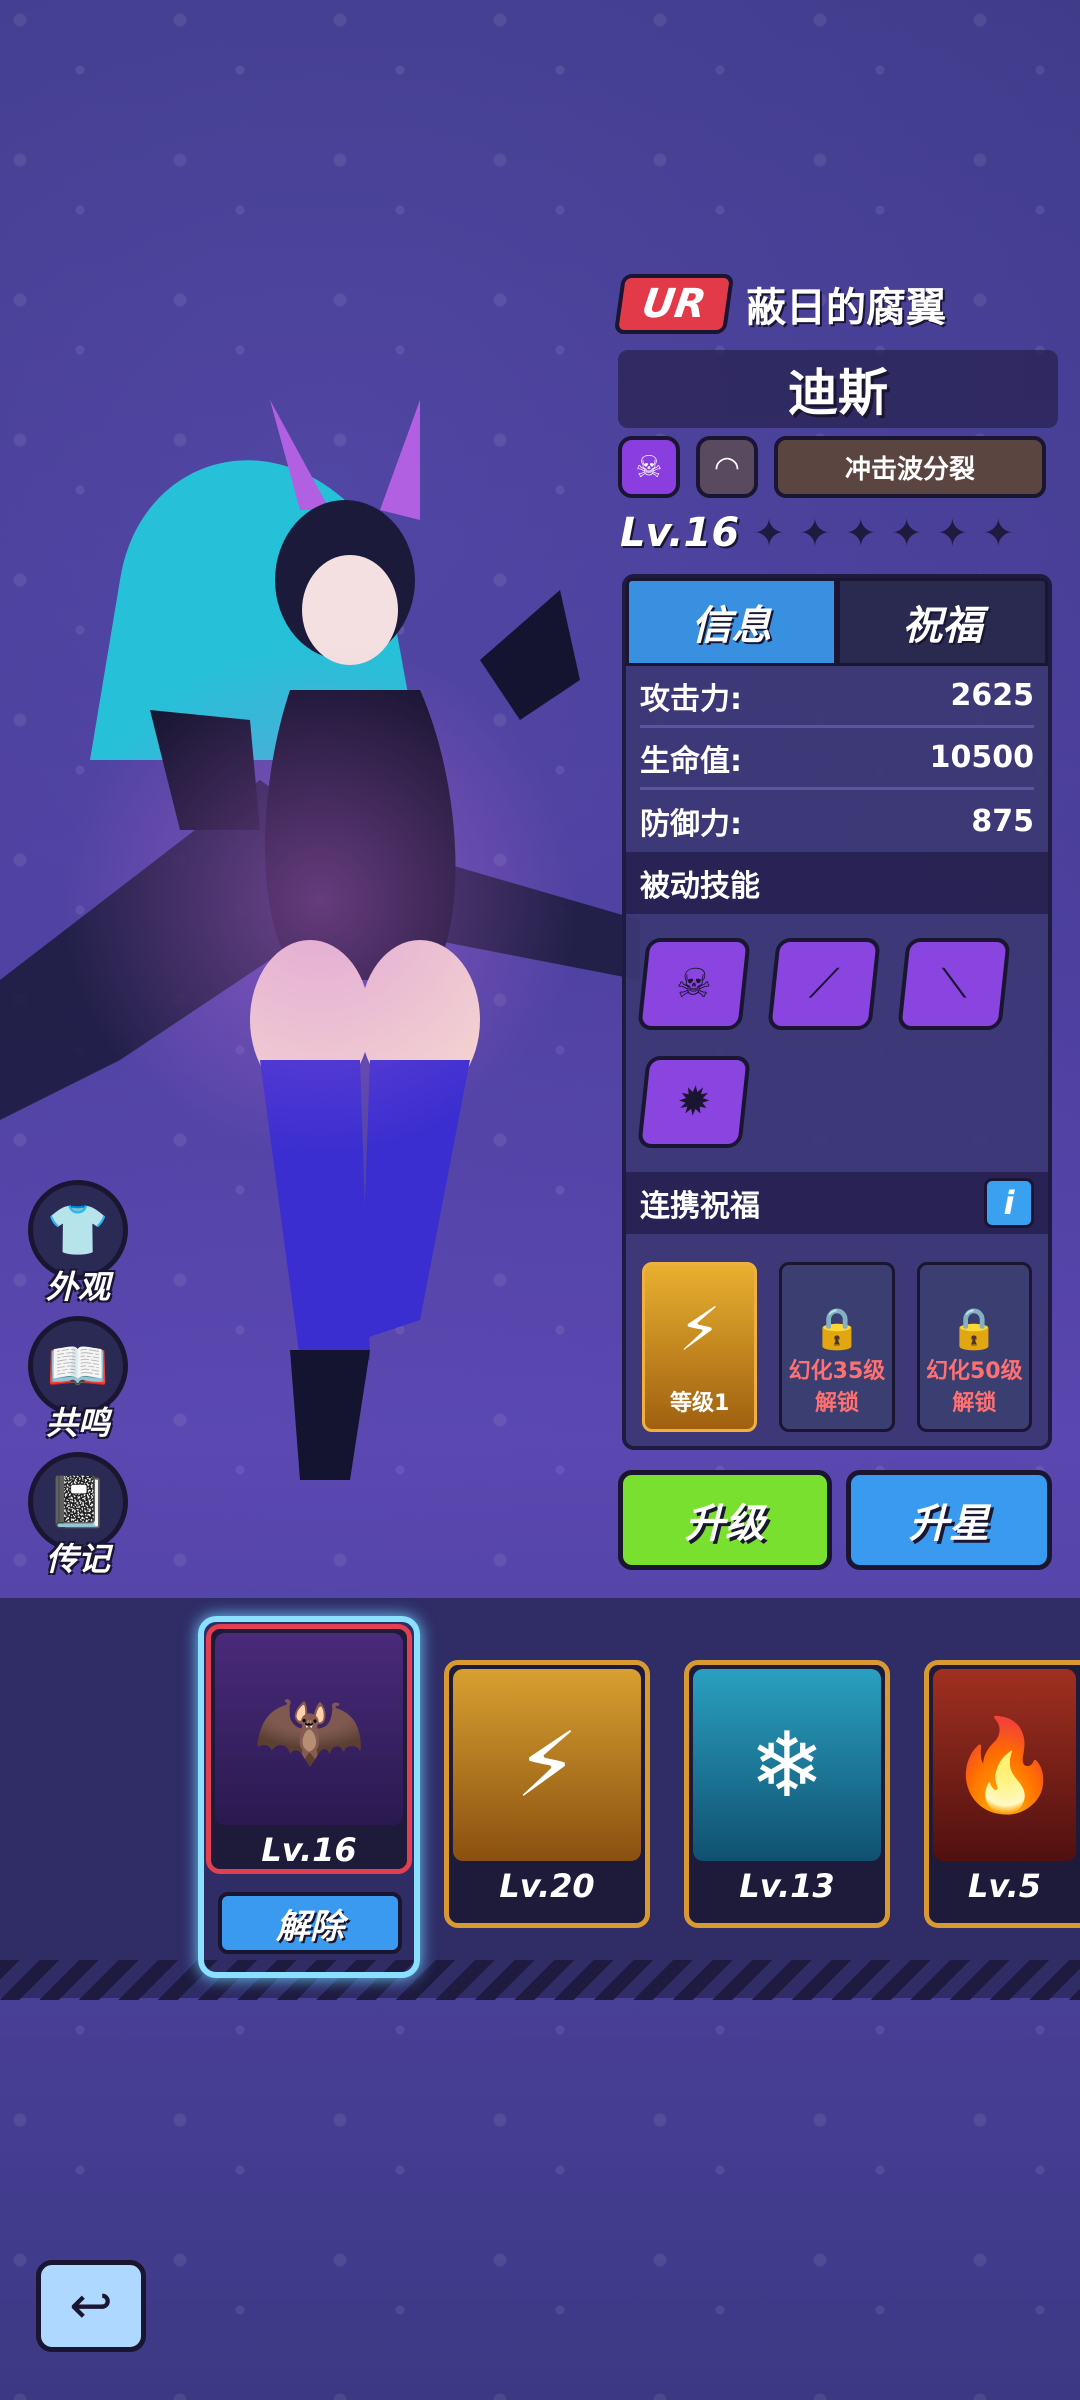 The image size is (1080, 2400). What do you see at coordinates (540, 1980) in the screenshot?
I see `strip-edge` at bounding box center [540, 1980].